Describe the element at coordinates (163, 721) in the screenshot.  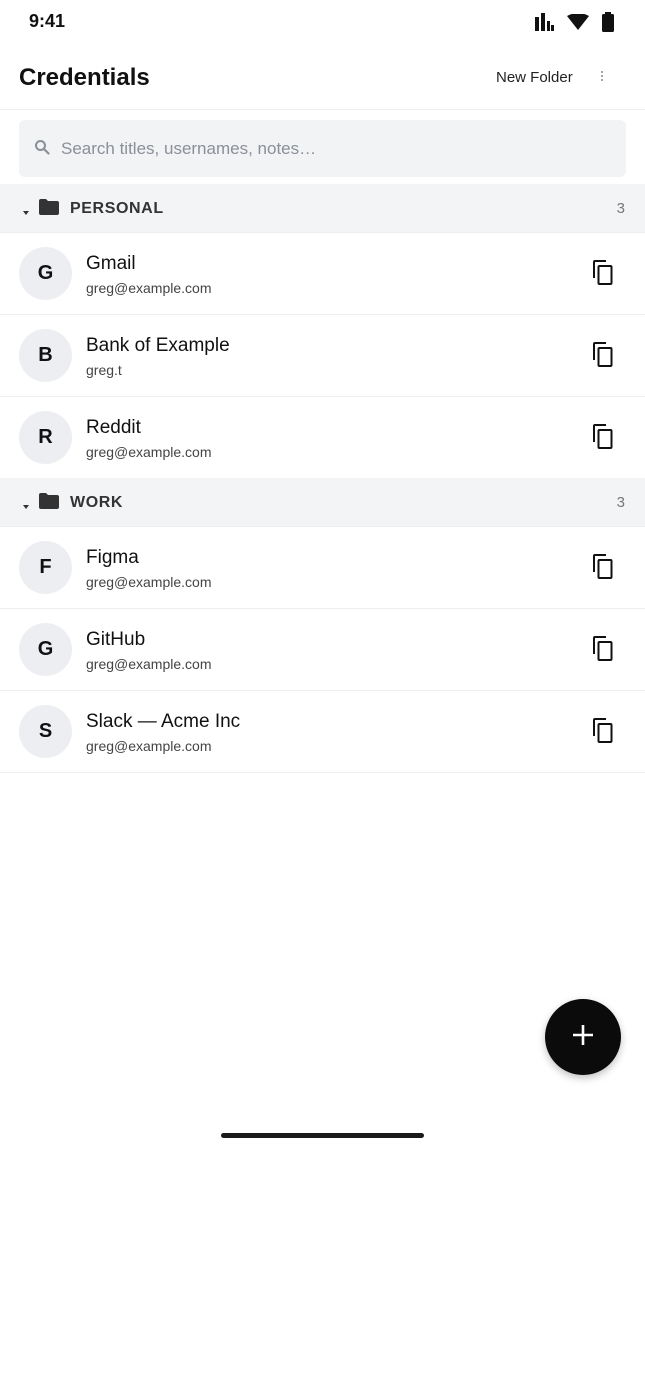
I see `credential-title: Slack — Acme Inc` at that location.